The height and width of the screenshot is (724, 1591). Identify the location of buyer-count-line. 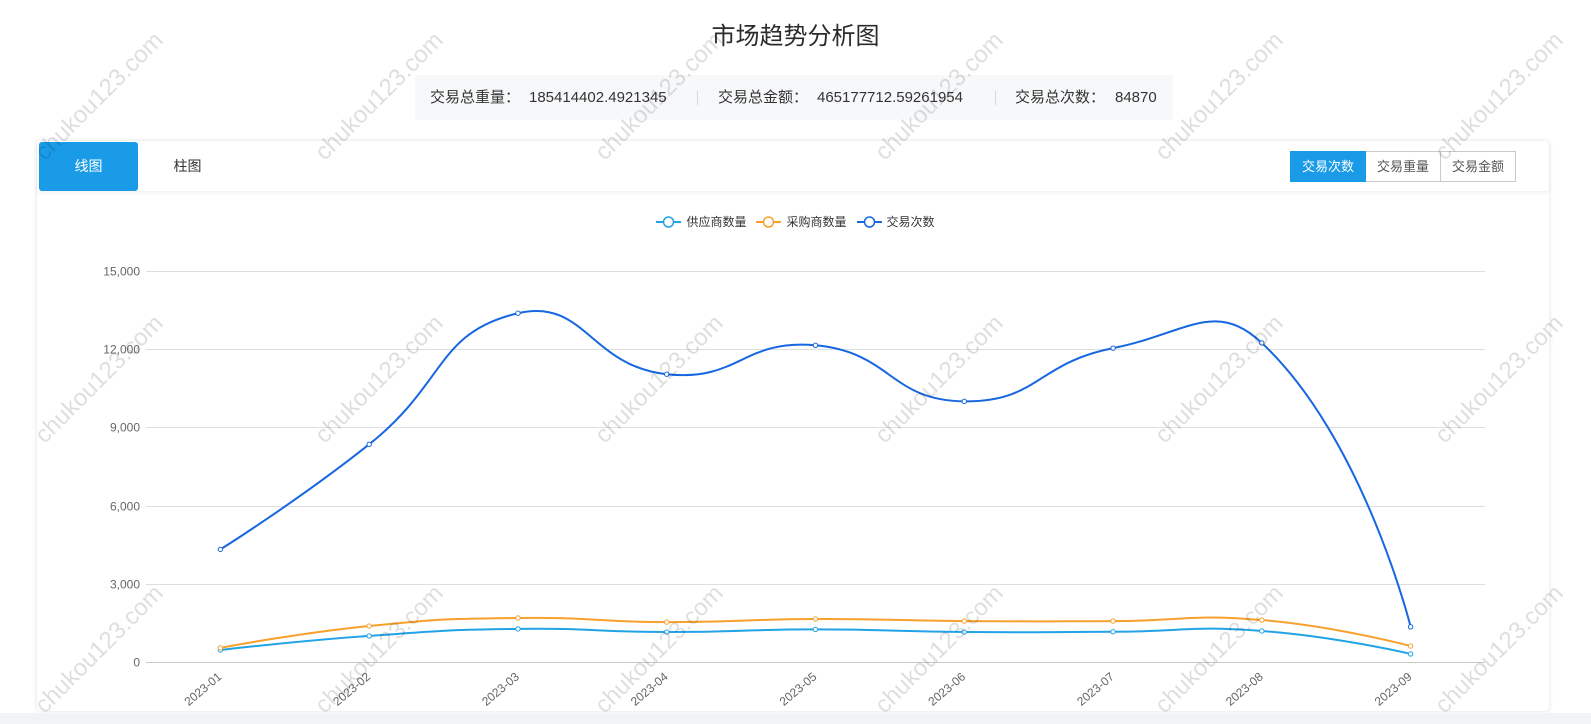
(815, 632).